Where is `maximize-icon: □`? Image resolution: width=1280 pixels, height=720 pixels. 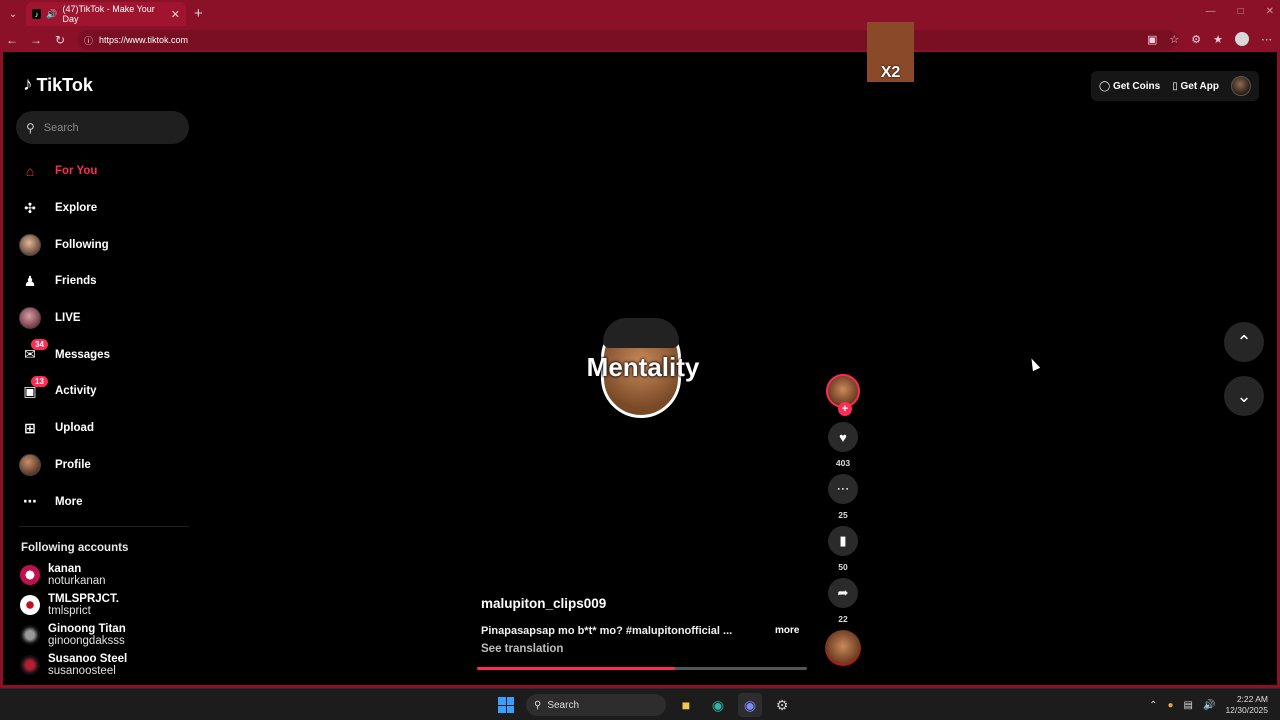
maximize-icon: □ is located at coordinates (1241, 11).